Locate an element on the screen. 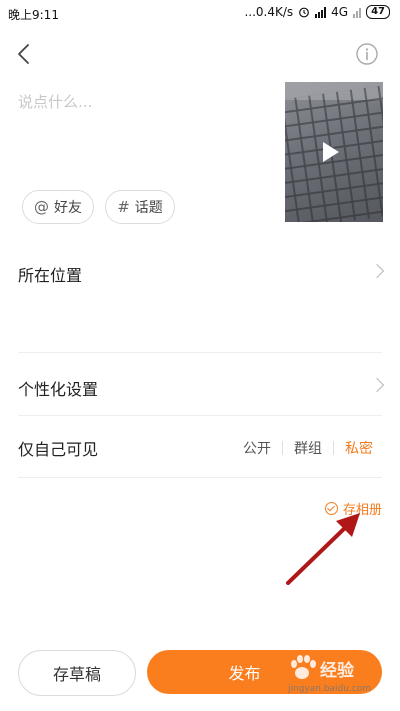 The image size is (400, 711). paw-logo-icon is located at coordinates (303, 667).